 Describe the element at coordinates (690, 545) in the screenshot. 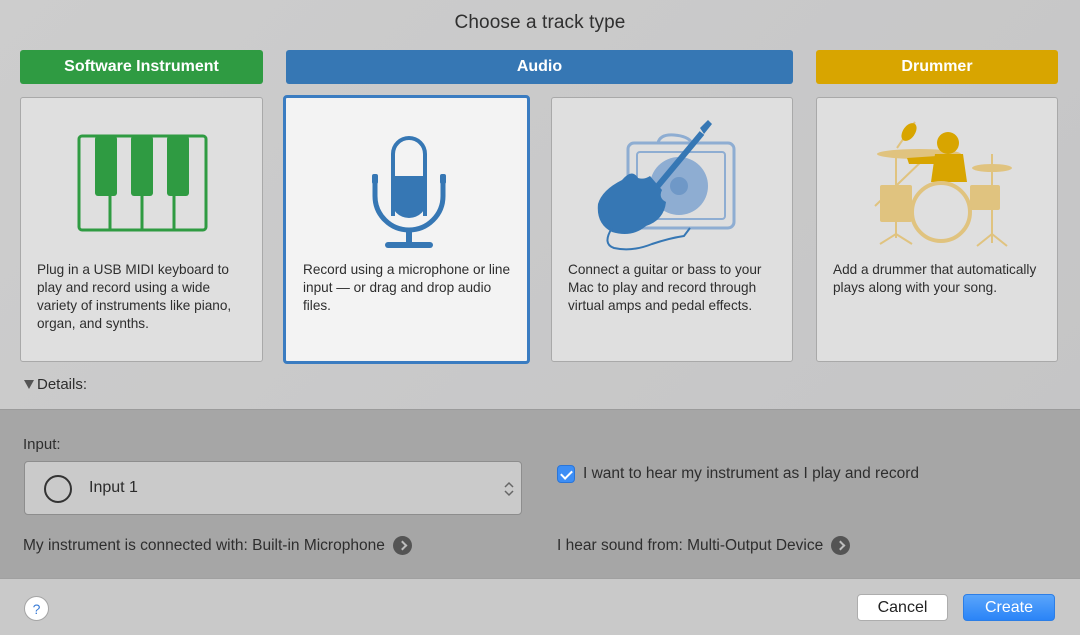

I see `output-device-text: I hear sound from: Multi-Output Device` at that location.